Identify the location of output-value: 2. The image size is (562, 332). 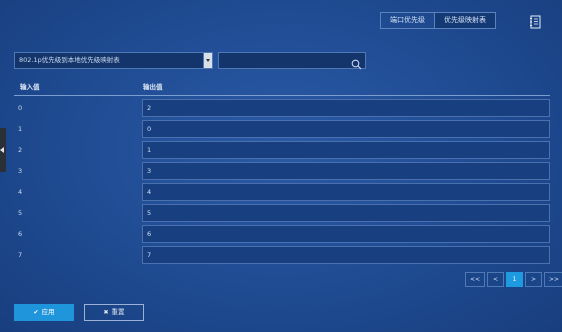
(149, 108).